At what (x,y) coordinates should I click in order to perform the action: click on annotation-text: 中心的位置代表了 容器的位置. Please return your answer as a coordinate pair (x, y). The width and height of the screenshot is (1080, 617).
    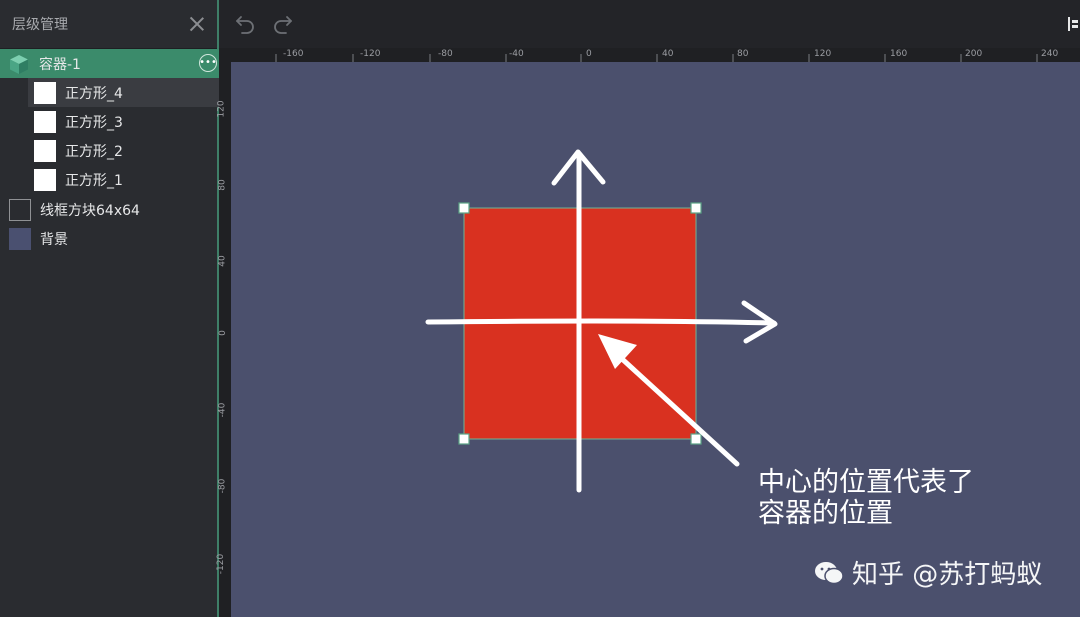
    Looking at the image, I should click on (866, 498).